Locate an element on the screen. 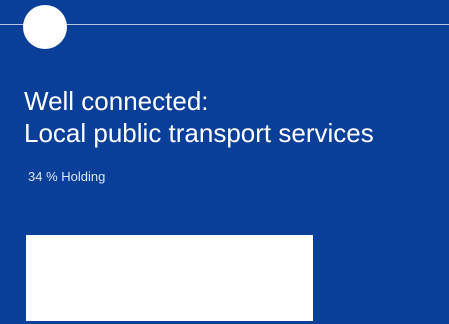 The image size is (449, 324). holding-percentage: 34 % Holding is located at coordinates (67, 176).